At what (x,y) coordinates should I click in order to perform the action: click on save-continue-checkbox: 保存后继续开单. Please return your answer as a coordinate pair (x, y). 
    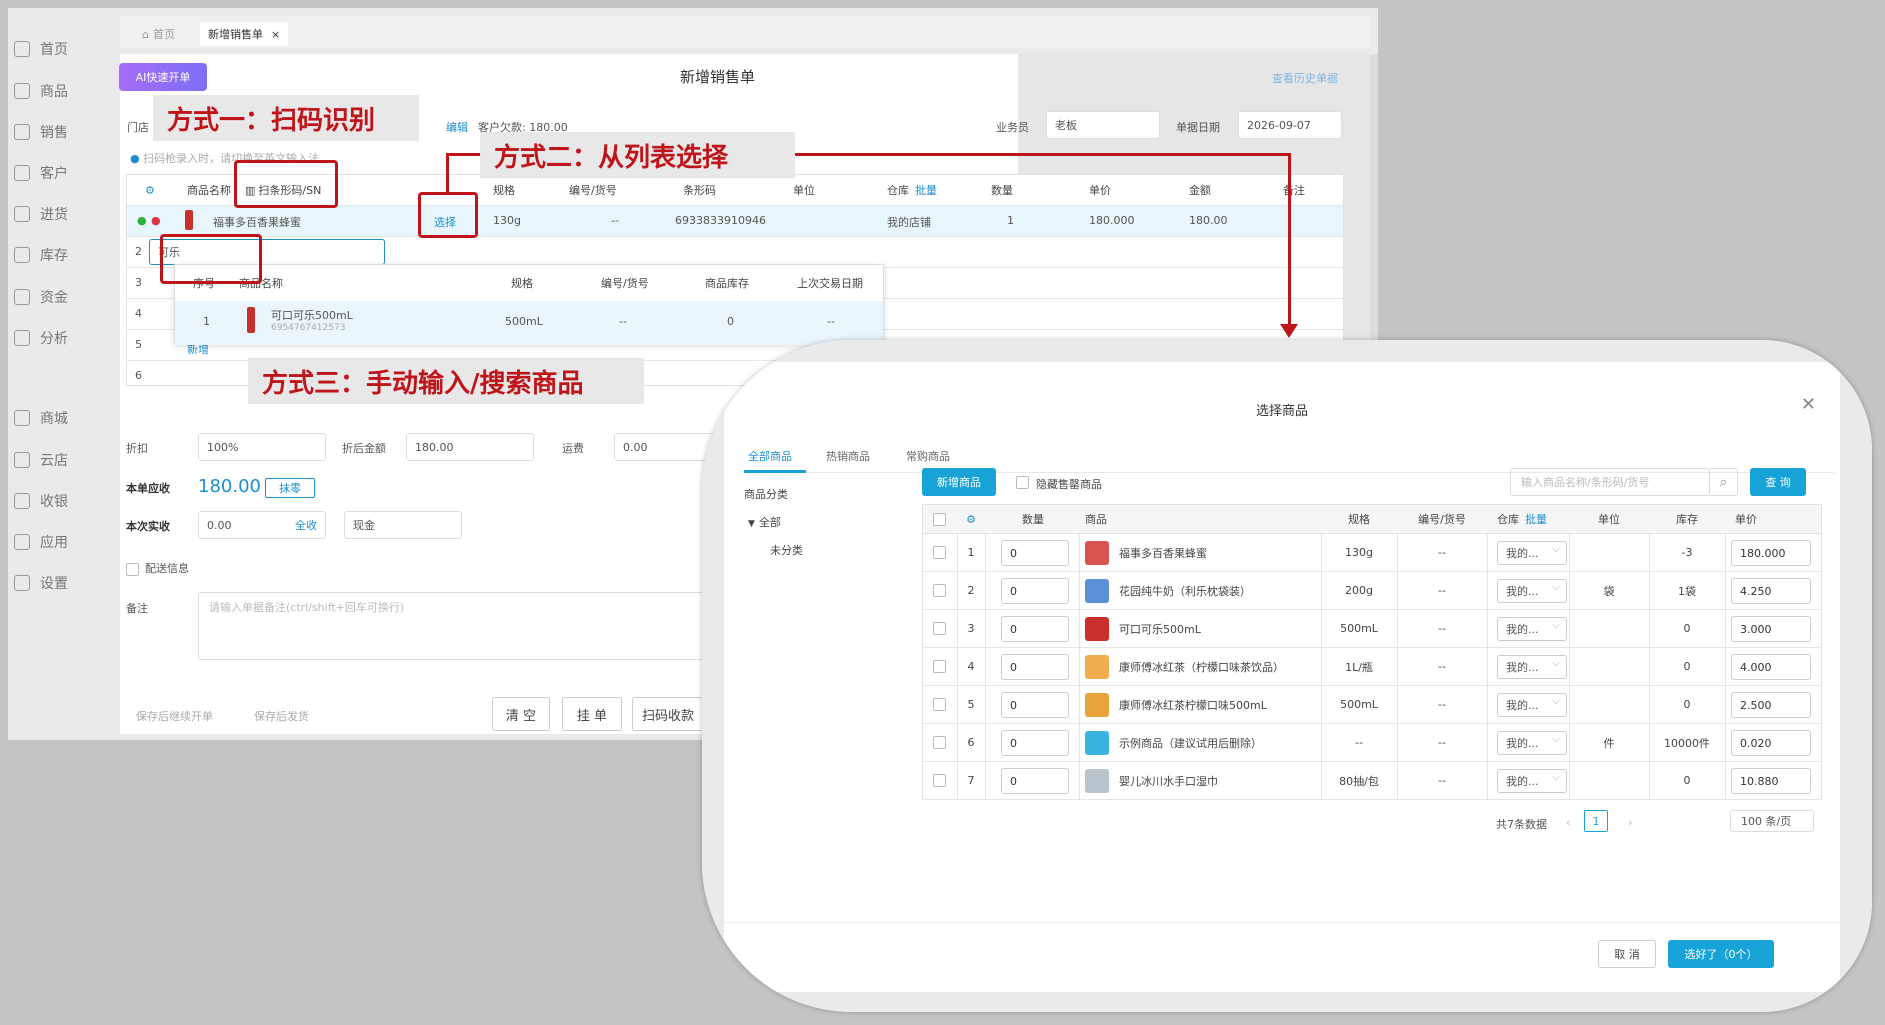
    Looking at the image, I should click on (174, 716).